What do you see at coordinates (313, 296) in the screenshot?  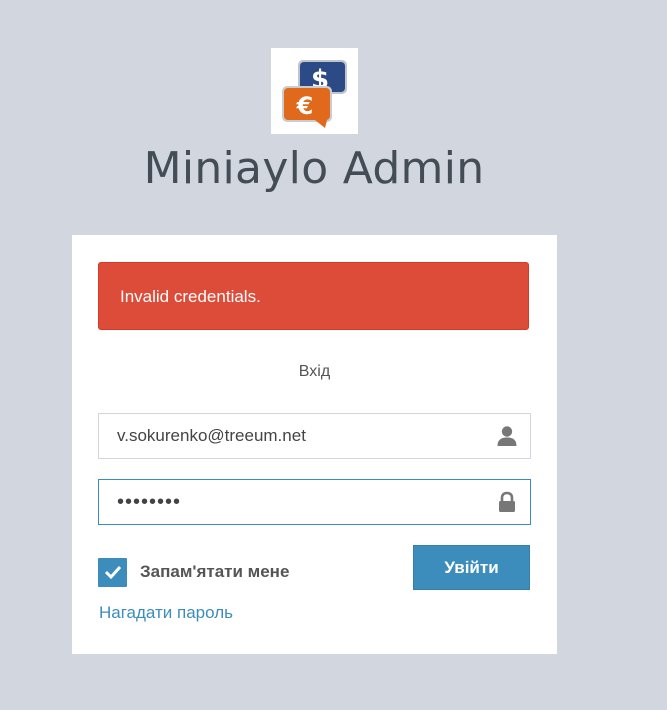 I see `error-alert: Invalid credentials.` at bounding box center [313, 296].